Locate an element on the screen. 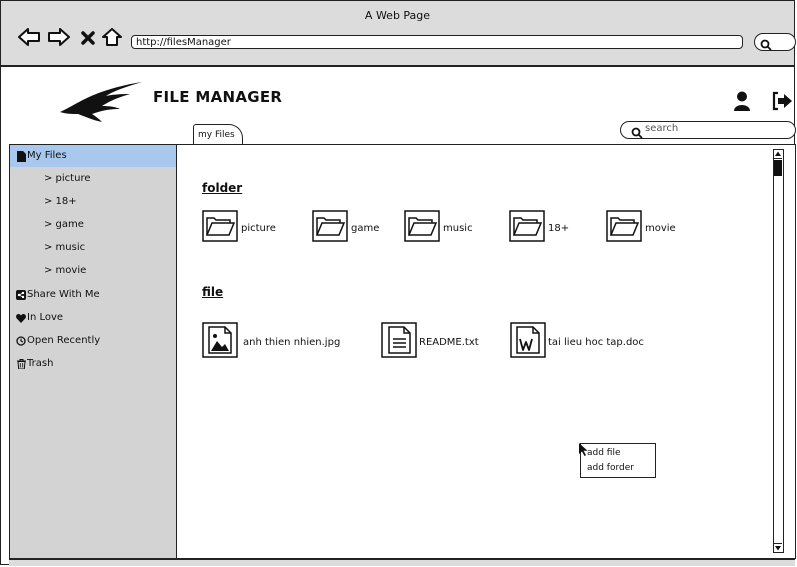  stop-button is located at coordinates (88, 39).